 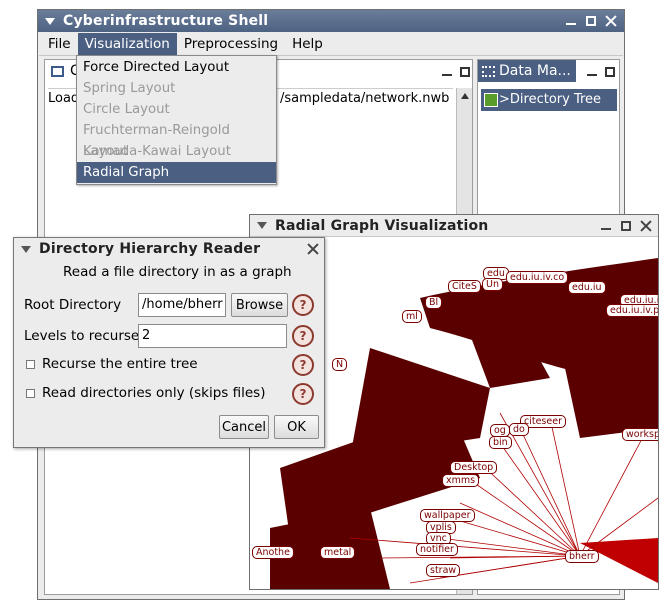 What do you see at coordinates (30, 364) in the screenshot?
I see `recurse-tree-checkbox` at bounding box center [30, 364].